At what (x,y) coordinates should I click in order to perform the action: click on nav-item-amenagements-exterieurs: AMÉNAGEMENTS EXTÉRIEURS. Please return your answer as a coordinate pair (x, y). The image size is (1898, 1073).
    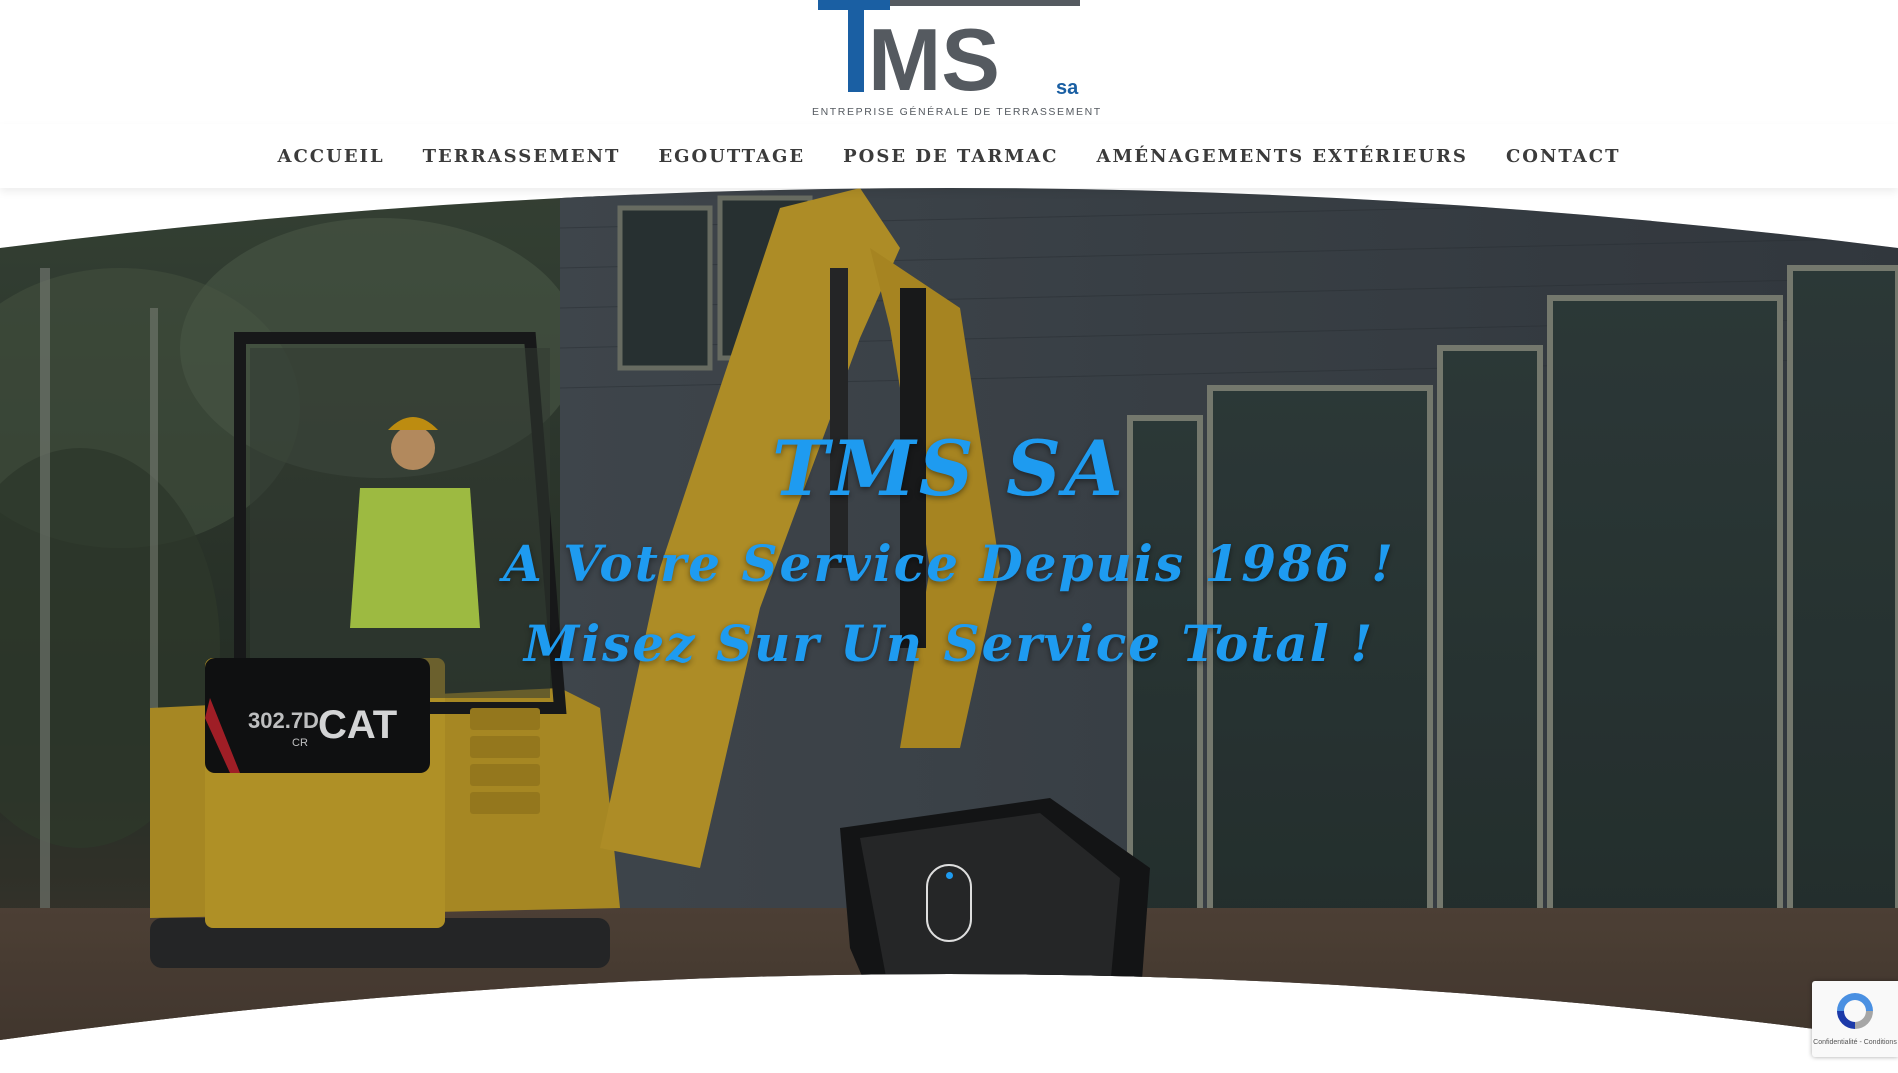
    Looking at the image, I should click on (1282, 156).